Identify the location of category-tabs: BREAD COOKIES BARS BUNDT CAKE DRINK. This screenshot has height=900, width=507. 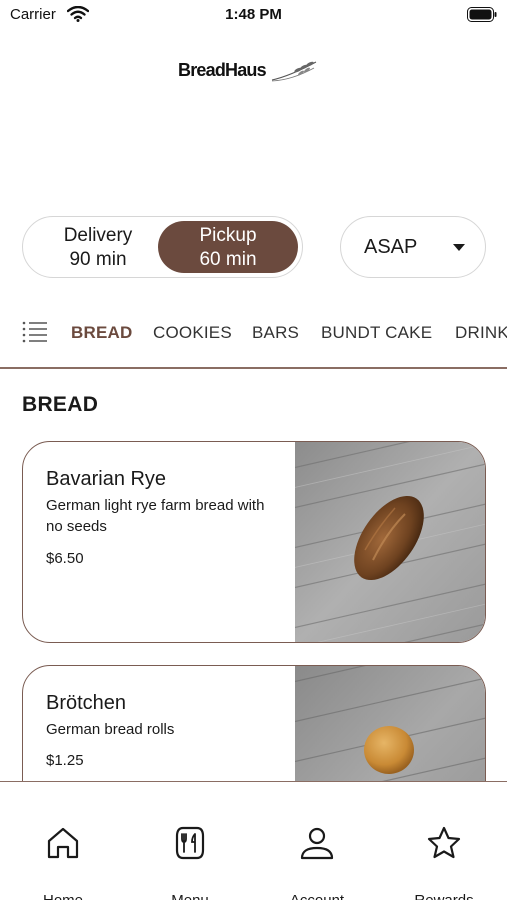
(253, 333).